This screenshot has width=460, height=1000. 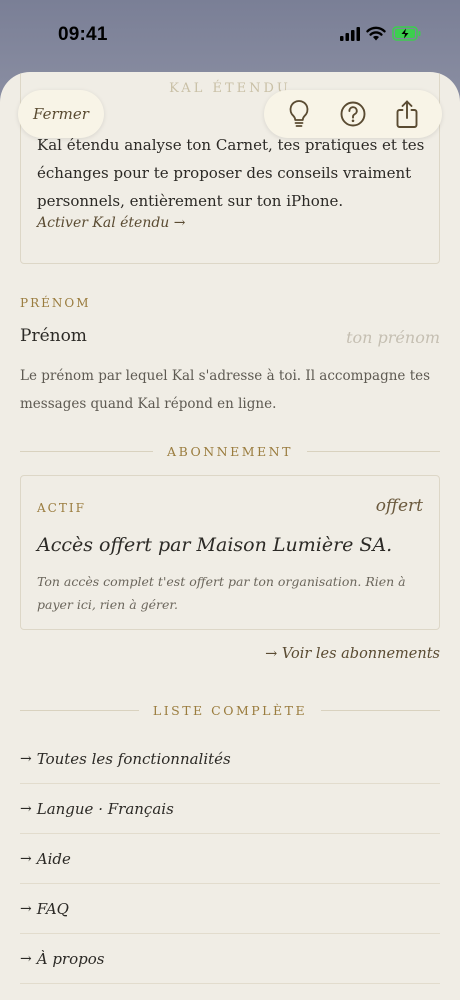 I want to click on first-name-label: Prénom, so click(x=53, y=336).